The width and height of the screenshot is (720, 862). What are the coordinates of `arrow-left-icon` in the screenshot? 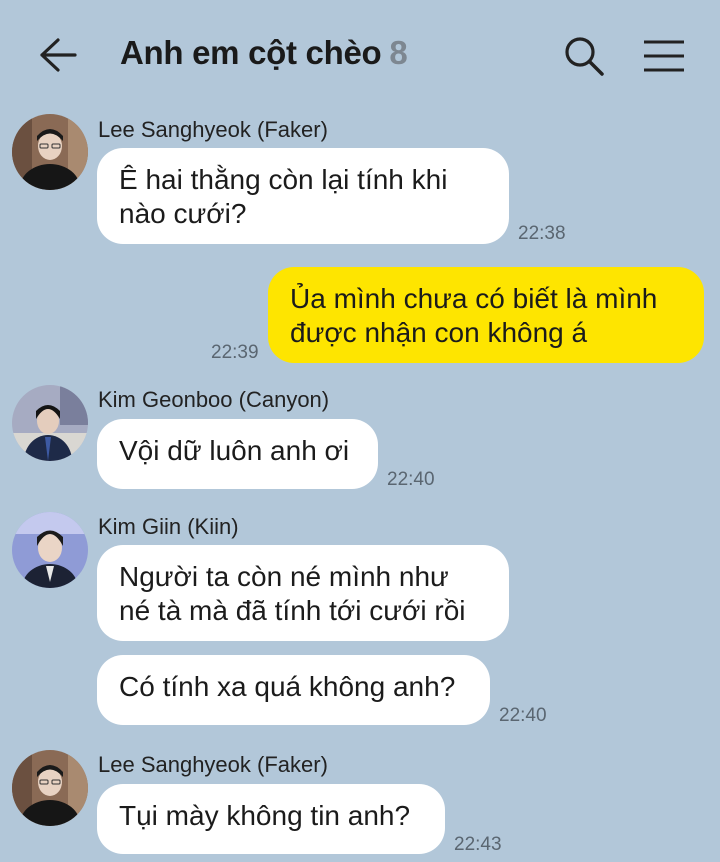 It's located at (58, 55).